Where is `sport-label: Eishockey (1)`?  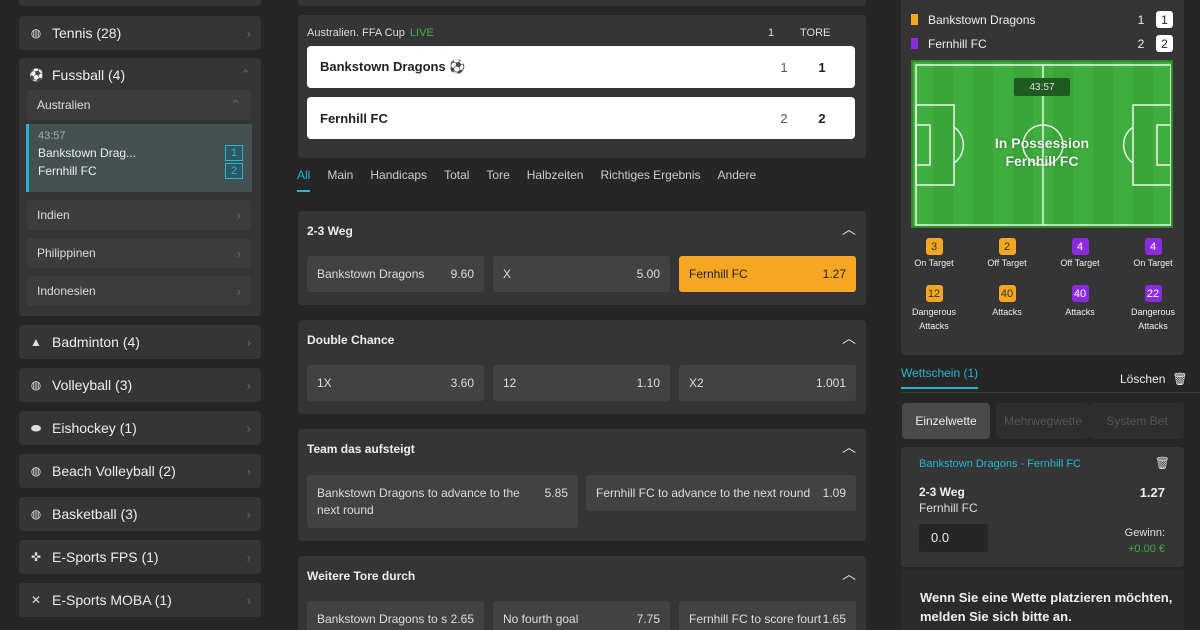
sport-label: Eishockey (1) is located at coordinates (94, 428).